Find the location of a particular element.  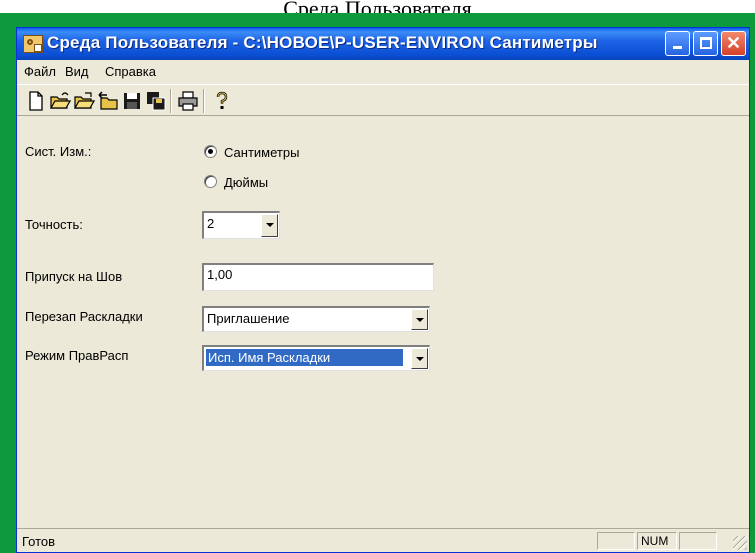

mode-select: Исп. Имя Раскладки is located at coordinates (316, 358).